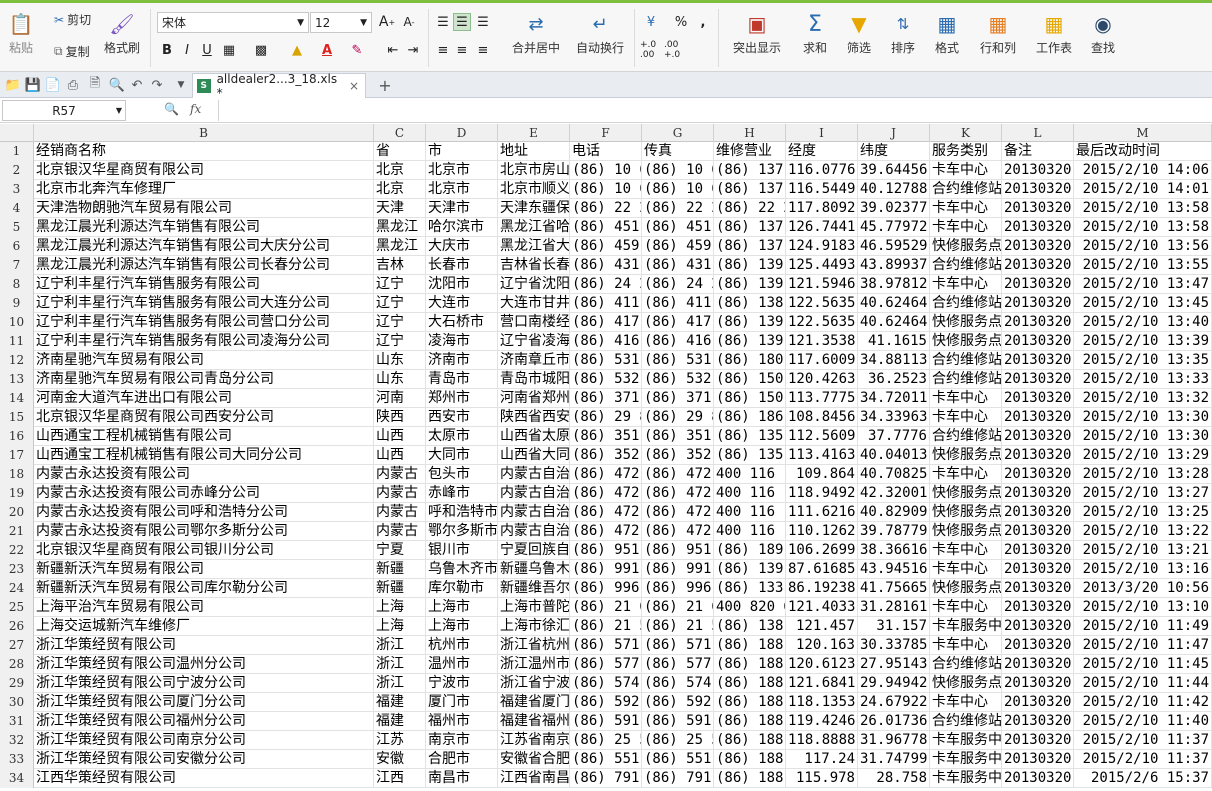 The height and width of the screenshot is (791, 1212). What do you see at coordinates (393, 50) in the screenshot?
I see `indent-decrease-icon: ⇤` at bounding box center [393, 50].